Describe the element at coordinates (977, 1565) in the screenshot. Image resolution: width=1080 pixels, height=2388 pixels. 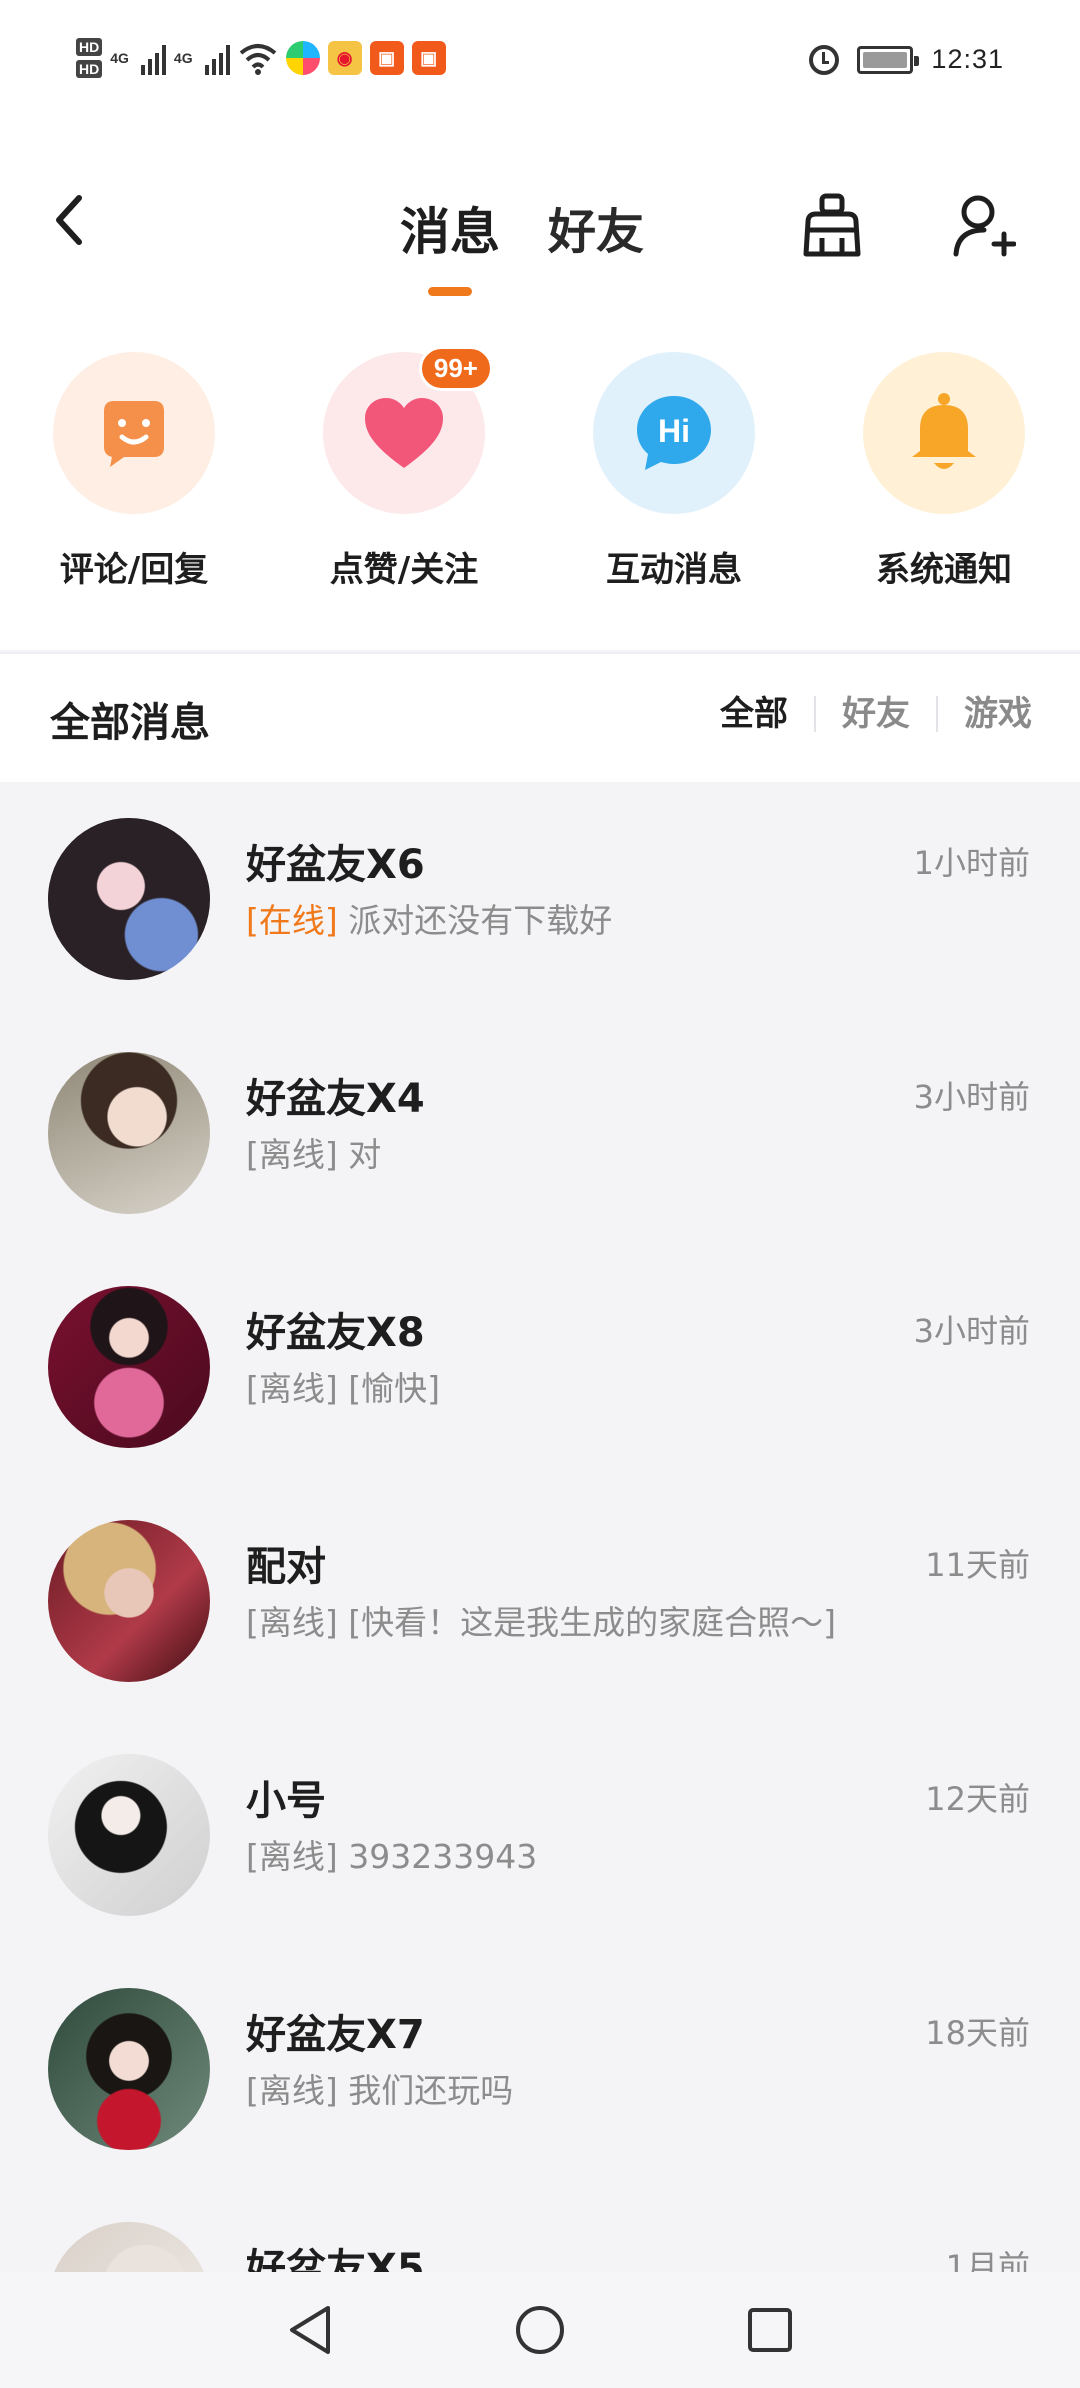
I see `message-time: 11天前` at that location.